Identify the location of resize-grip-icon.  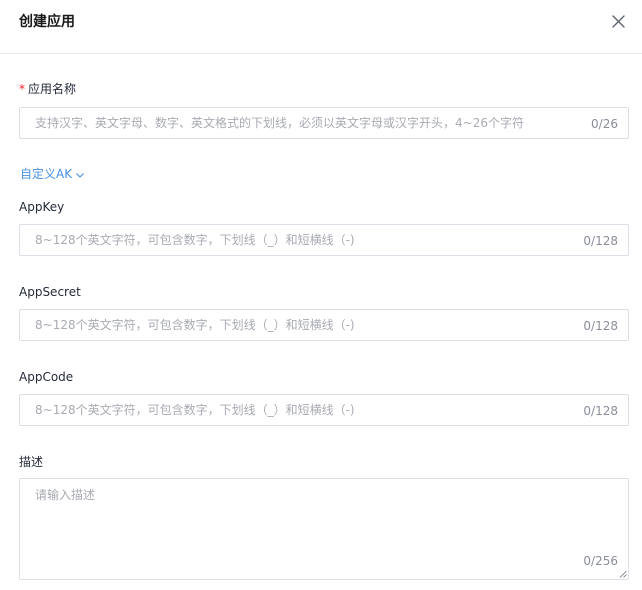
(623, 574).